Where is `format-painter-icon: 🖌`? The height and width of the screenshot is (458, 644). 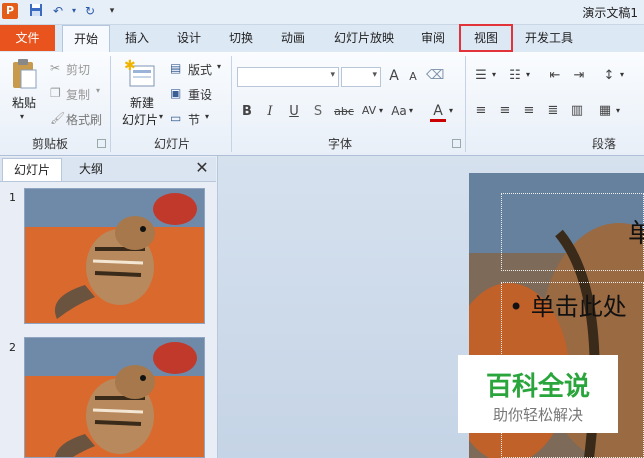 format-painter-icon: 🖌 is located at coordinates (57, 118).